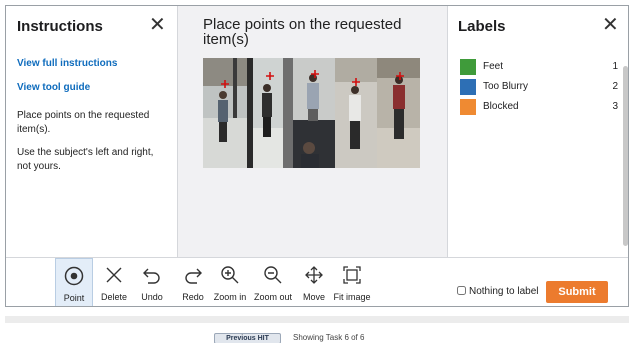 This screenshot has width=634, height=343. I want to click on submit-button: Submit, so click(577, 292).